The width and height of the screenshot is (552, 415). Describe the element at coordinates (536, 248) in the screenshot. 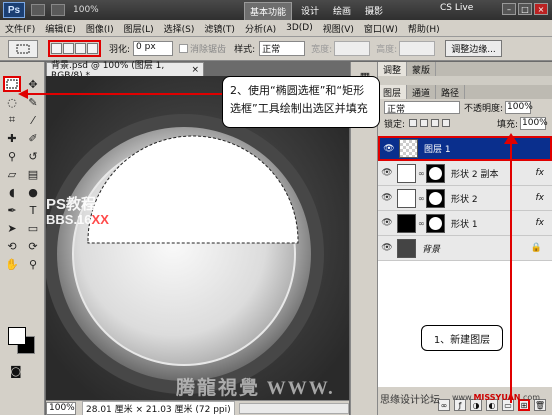

I see `lock-icon: 🔒` at that location.